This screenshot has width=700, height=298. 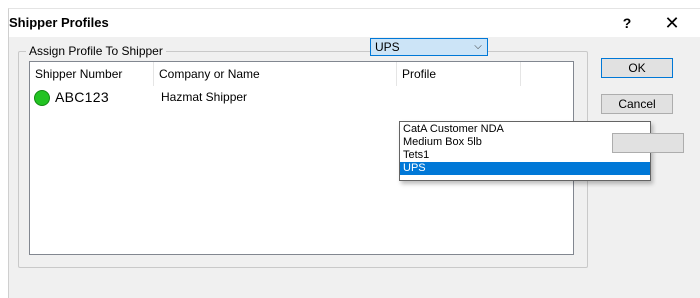 I want to click on status-indicator-icon, so click(x=42, y=98).